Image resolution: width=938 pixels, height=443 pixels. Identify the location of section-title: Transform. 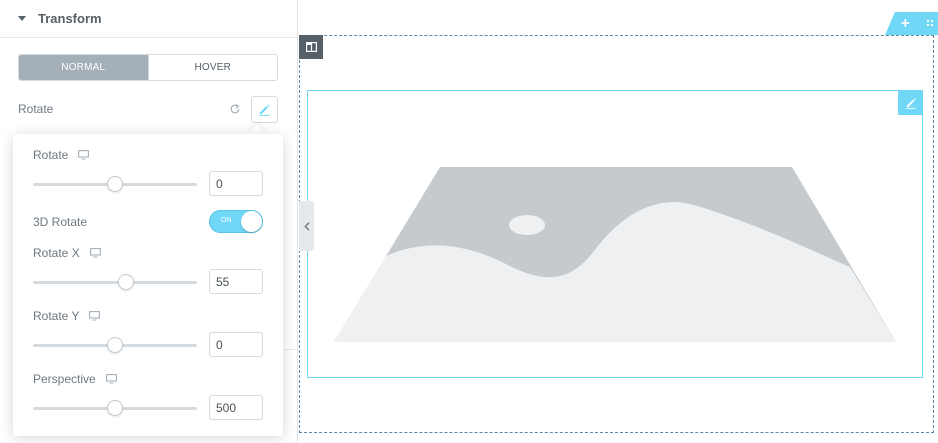
(70, 18).